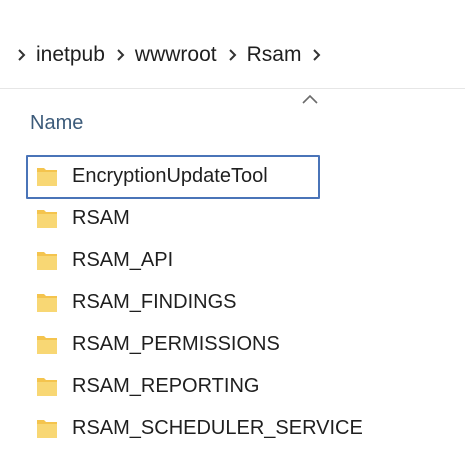 Image resolution: width=469 pixels, height=450 pixels. I want to click on right-gutter, so click(467, 269).